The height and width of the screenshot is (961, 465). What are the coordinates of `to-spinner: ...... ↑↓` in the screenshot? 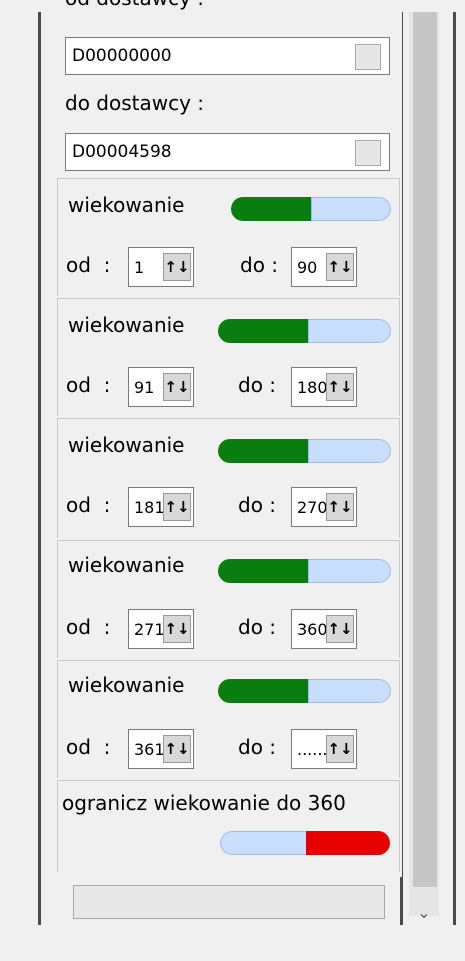 It's located at (324, 749).